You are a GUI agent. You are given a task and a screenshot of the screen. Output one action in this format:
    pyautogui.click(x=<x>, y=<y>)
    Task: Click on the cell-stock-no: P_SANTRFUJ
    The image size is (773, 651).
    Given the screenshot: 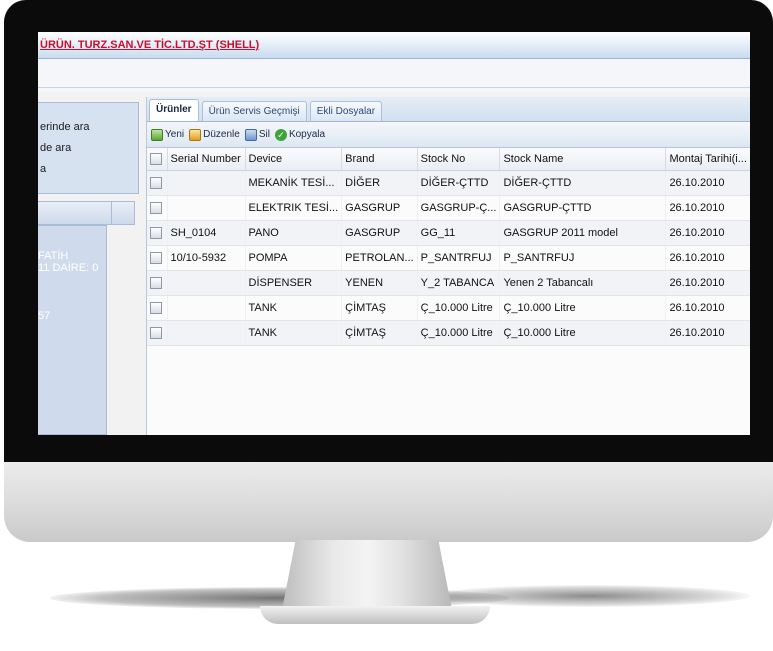 What is the action you would take?
    pyautogui.click(x=459, y=258)
    